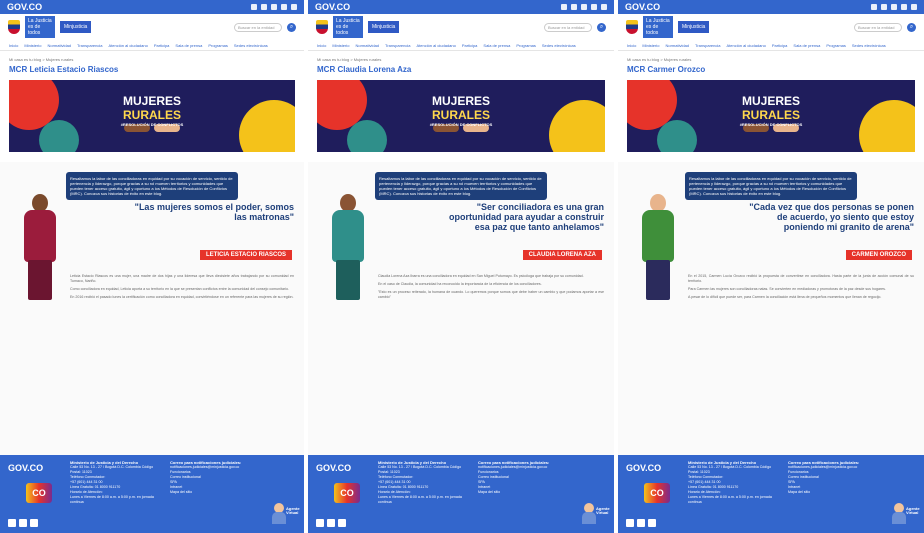  I want to click on conciliator-illustration, so click(348, 249).